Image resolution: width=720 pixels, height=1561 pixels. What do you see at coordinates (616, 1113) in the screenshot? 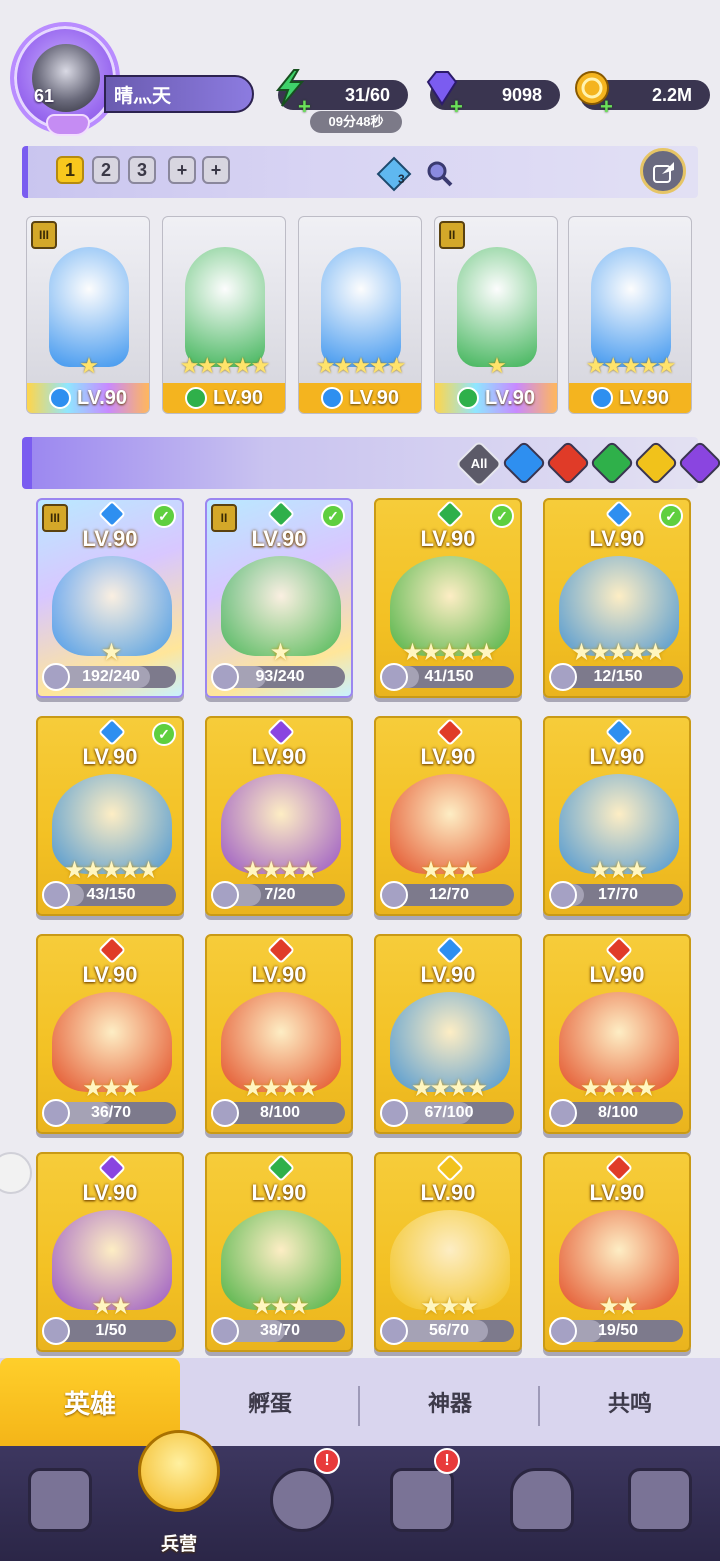
I see `shard-progress: 8/100` at bounding box center [616, 1113].